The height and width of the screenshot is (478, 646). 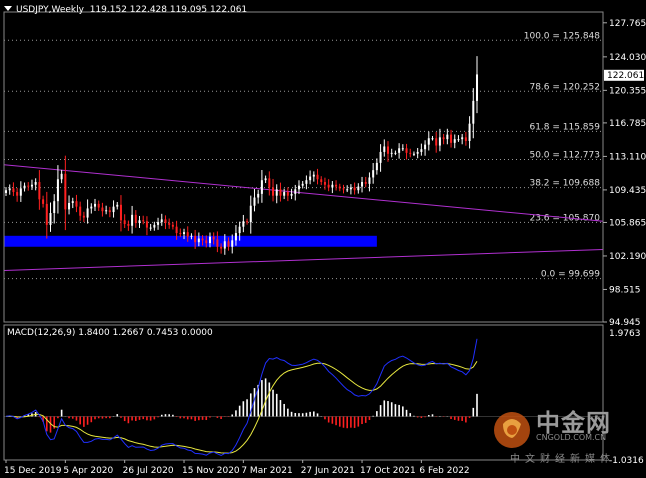 I want to click on watermark-domain: CNGOLD.COM.CN, so click(x=571, y=437).